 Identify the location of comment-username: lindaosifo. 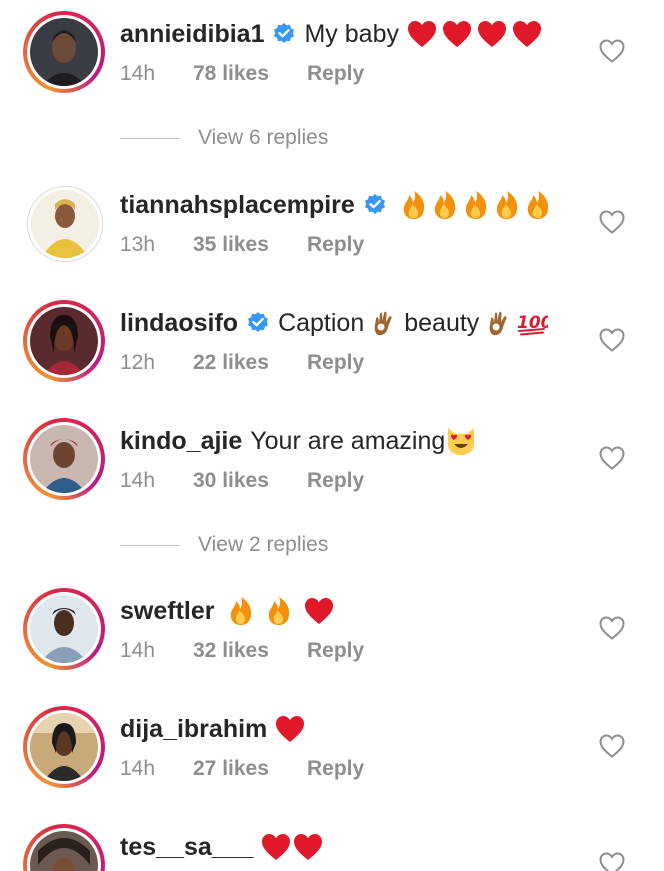
(179, 323).